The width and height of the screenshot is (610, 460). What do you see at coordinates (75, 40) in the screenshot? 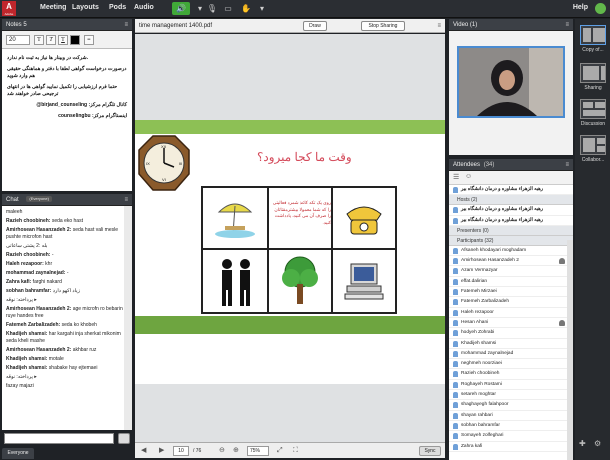
I see `text-color-button` at bounding box center [75, 40].